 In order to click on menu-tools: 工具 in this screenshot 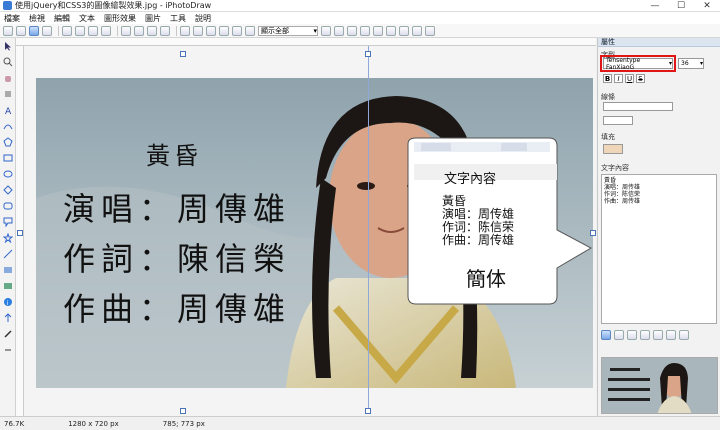, I will do `click(178, 18)`.